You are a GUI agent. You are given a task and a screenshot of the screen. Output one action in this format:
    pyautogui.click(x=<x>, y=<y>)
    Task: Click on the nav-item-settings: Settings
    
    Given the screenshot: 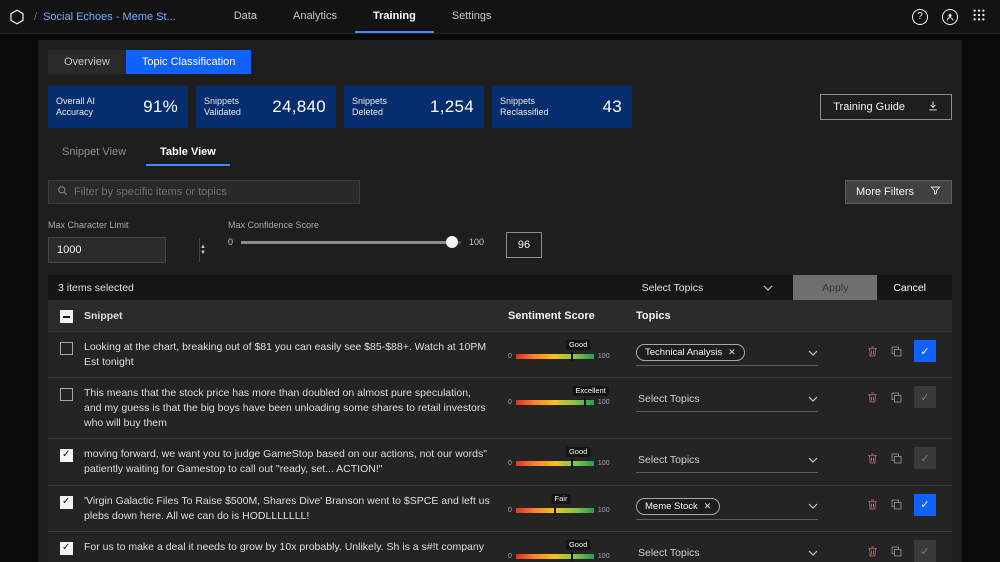 What is the action you would take?
    pyautogui.click(x=472, y=16)
    